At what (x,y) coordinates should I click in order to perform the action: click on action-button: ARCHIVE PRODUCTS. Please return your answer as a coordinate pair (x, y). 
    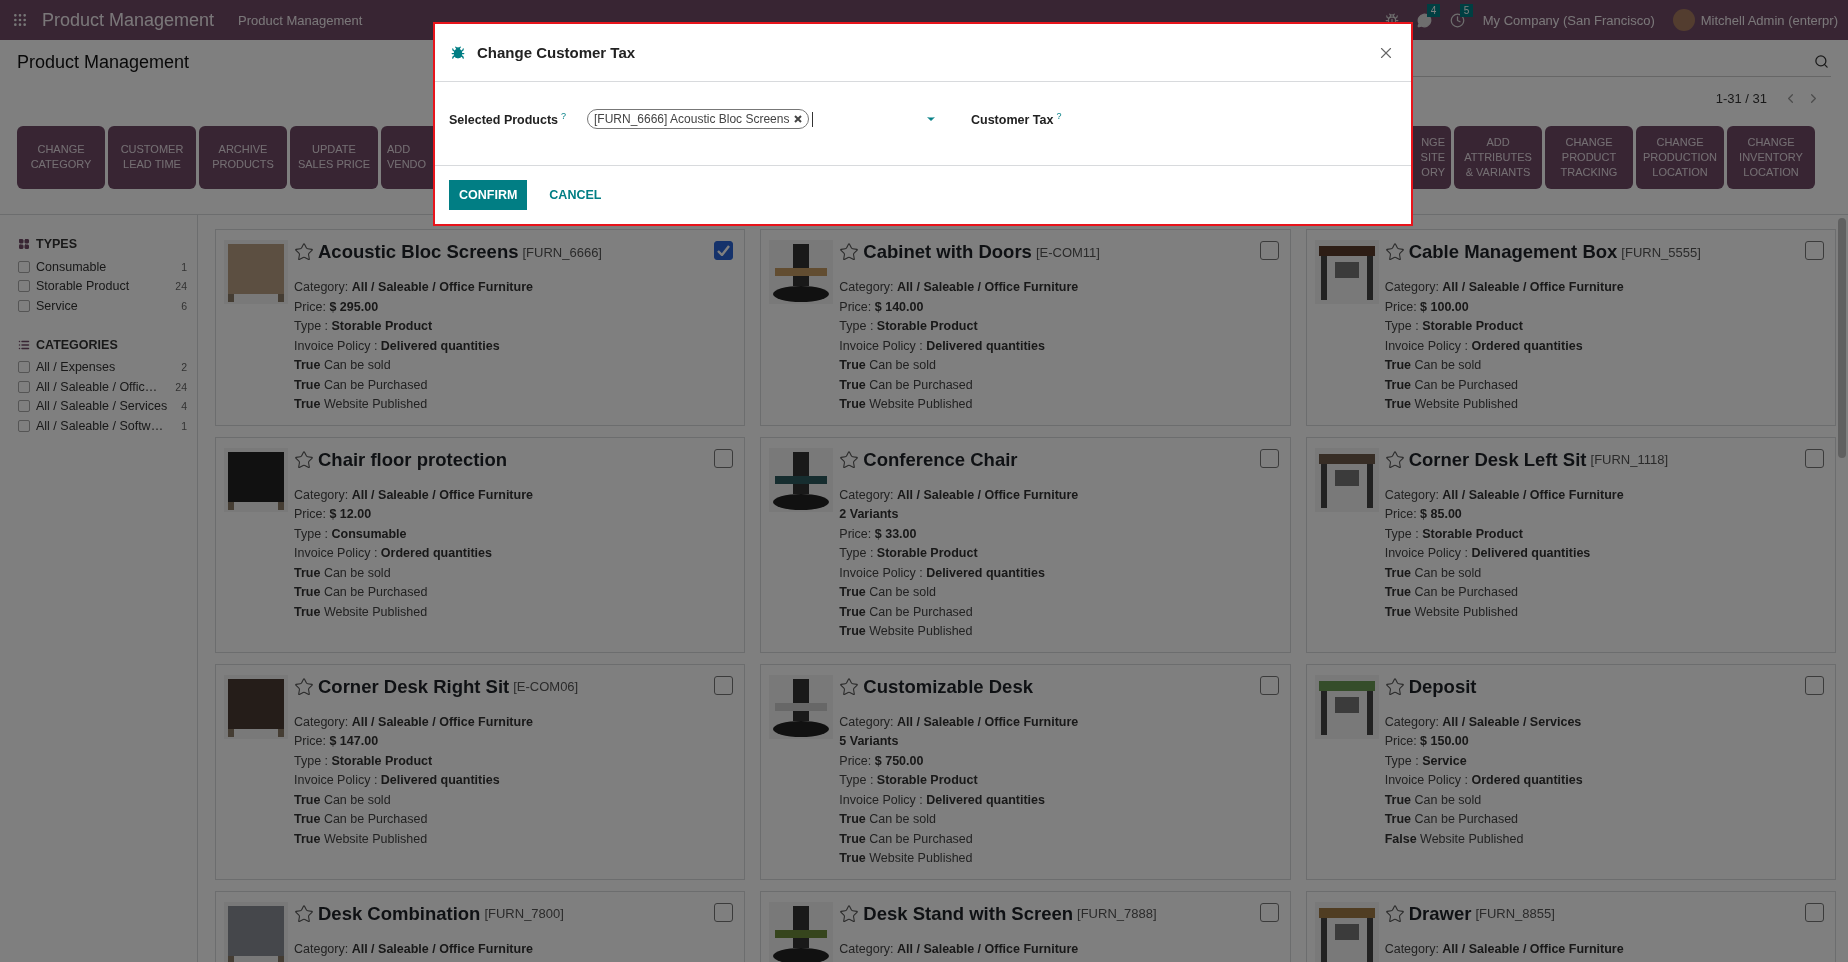
    Looking at the image, I should click on (243, 157).